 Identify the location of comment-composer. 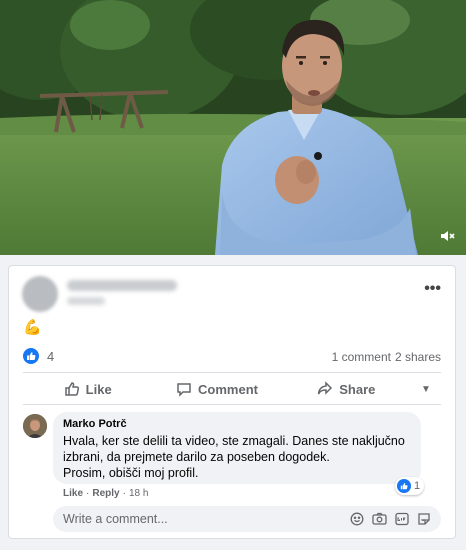
(247, 519).